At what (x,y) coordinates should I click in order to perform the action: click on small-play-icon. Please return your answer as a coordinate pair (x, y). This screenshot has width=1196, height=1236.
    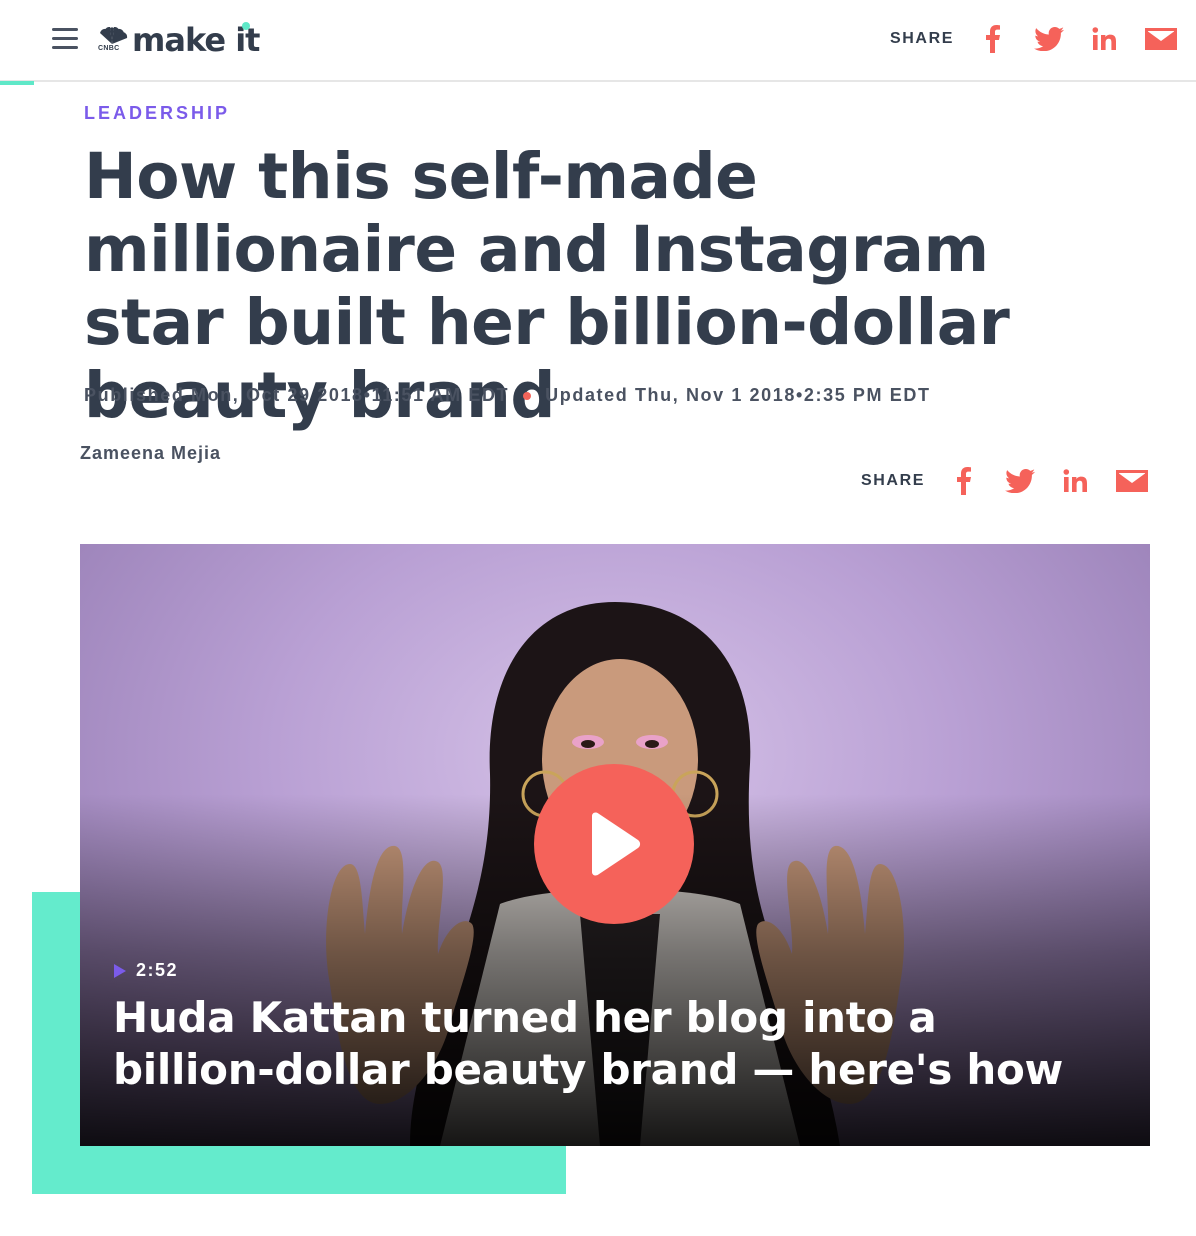
    Looking at the image, I should click on (120, 970).